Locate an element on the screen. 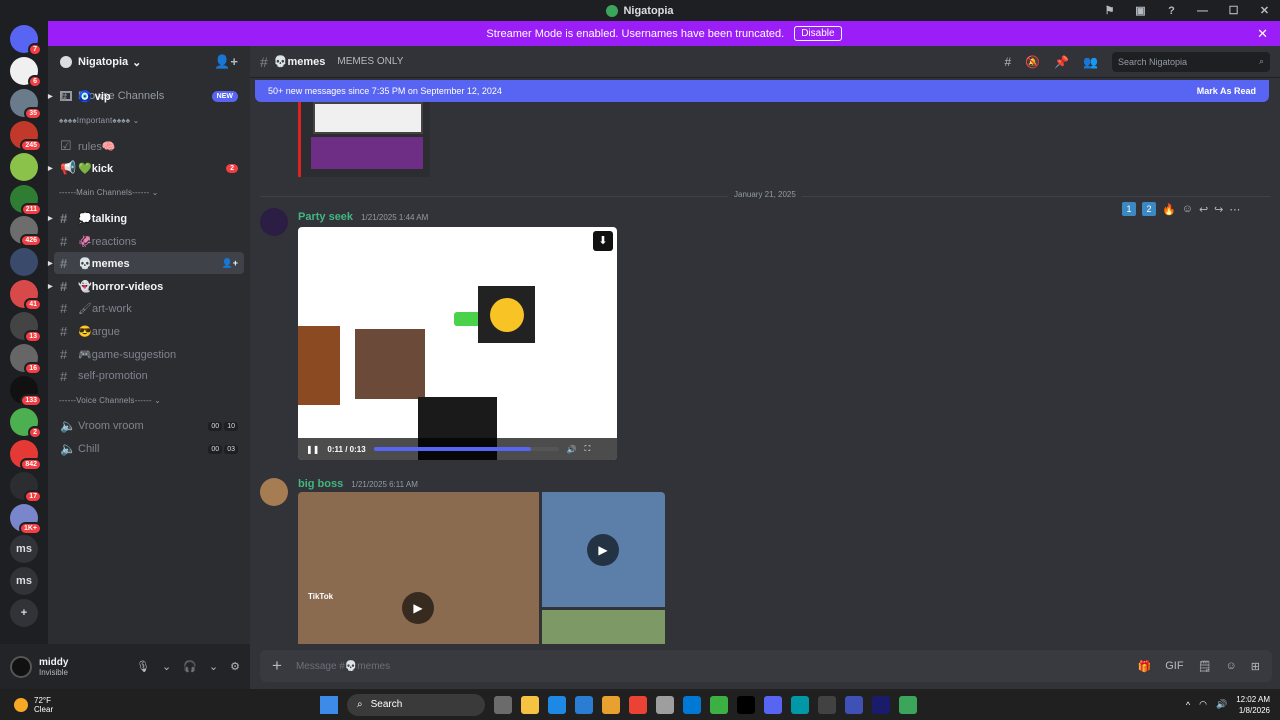  channel-item: ▶ # 👻horror-videos is located at coordinates (146, 286).